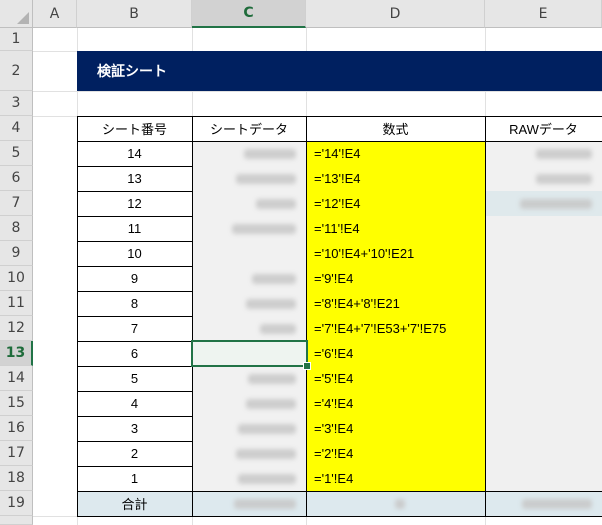 Image resolution: width=602 pixels, height=525 pixels. Describe the element at coordinates (16, 278) in the screenshot. I see `row-header-10: 10` at that location.